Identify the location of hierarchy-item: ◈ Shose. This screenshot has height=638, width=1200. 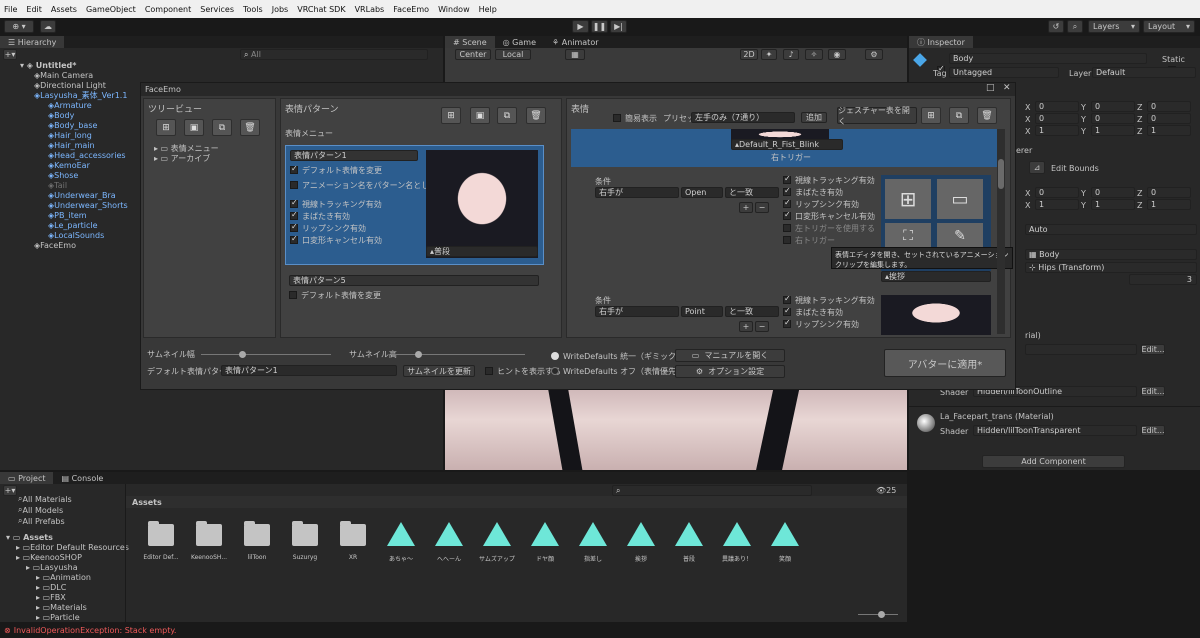
(63, 175).